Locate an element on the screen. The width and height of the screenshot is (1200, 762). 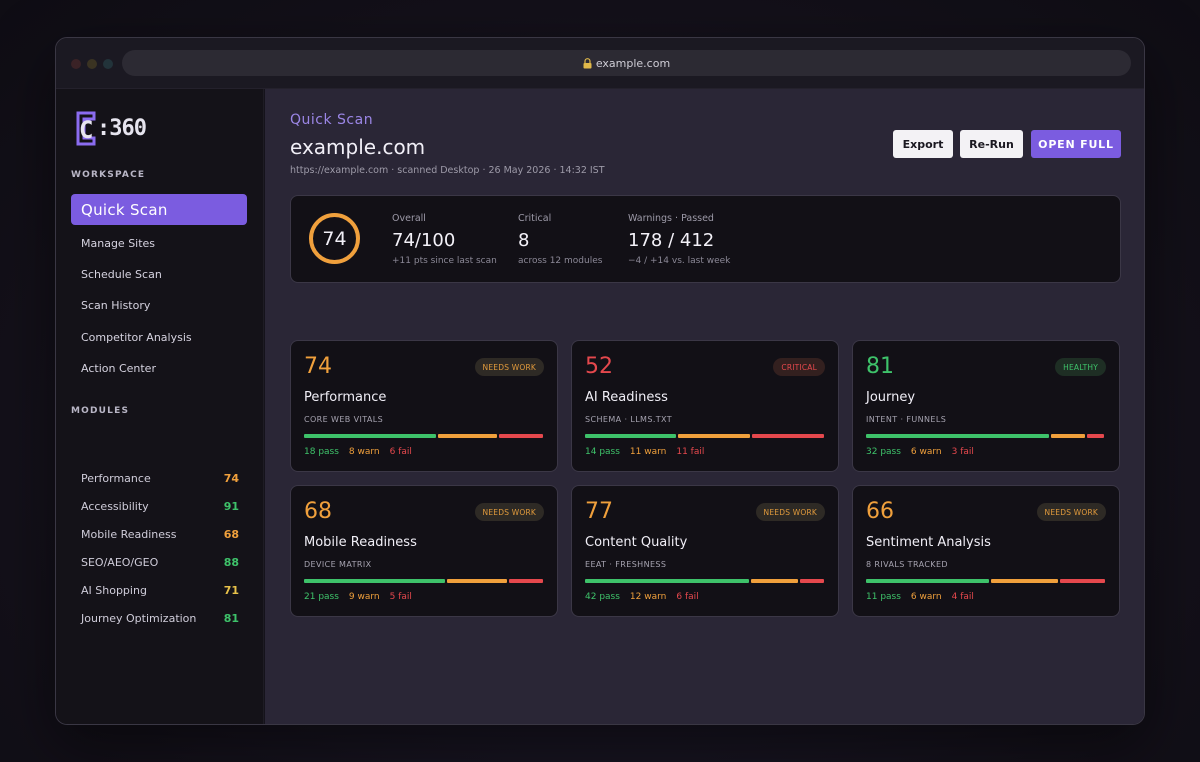
module-item-journey-optimization: Journey Optimization 81 is located at coordinates (155, 618).